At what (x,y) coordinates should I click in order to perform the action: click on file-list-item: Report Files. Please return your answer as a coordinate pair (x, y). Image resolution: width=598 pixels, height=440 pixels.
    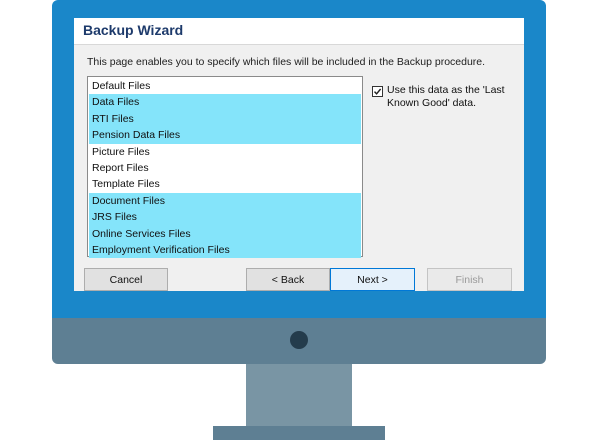
    Looking at the image, I should click on (225, 168).